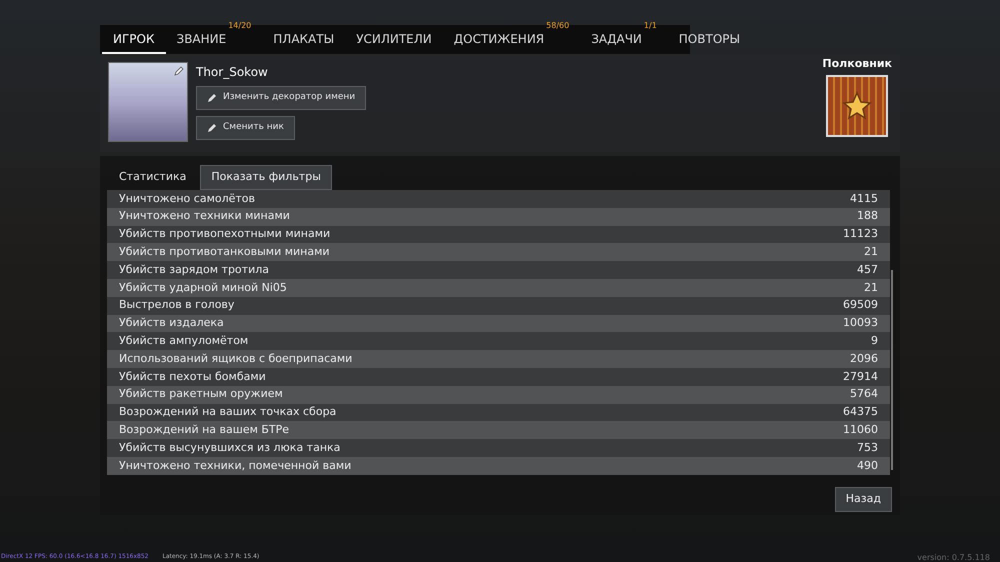  What do you see at coordinates (860, 430) in the screenshot?
I see `stat-value: 11060` at bounding box center [860, 430].